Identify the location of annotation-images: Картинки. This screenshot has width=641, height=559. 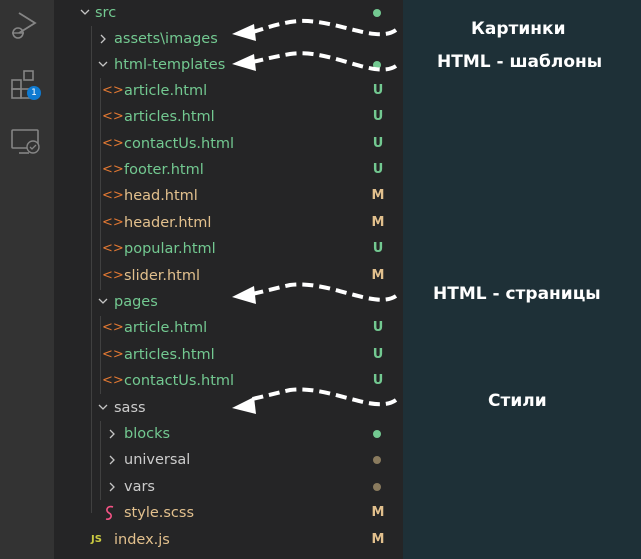
(518, 29).